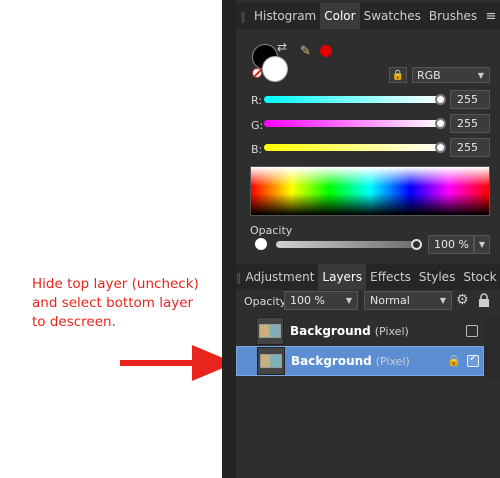  What do you see at coordinates (440, 99) in the screenshot?
I see `red-slider-handle` at bounding box center [440, 99].